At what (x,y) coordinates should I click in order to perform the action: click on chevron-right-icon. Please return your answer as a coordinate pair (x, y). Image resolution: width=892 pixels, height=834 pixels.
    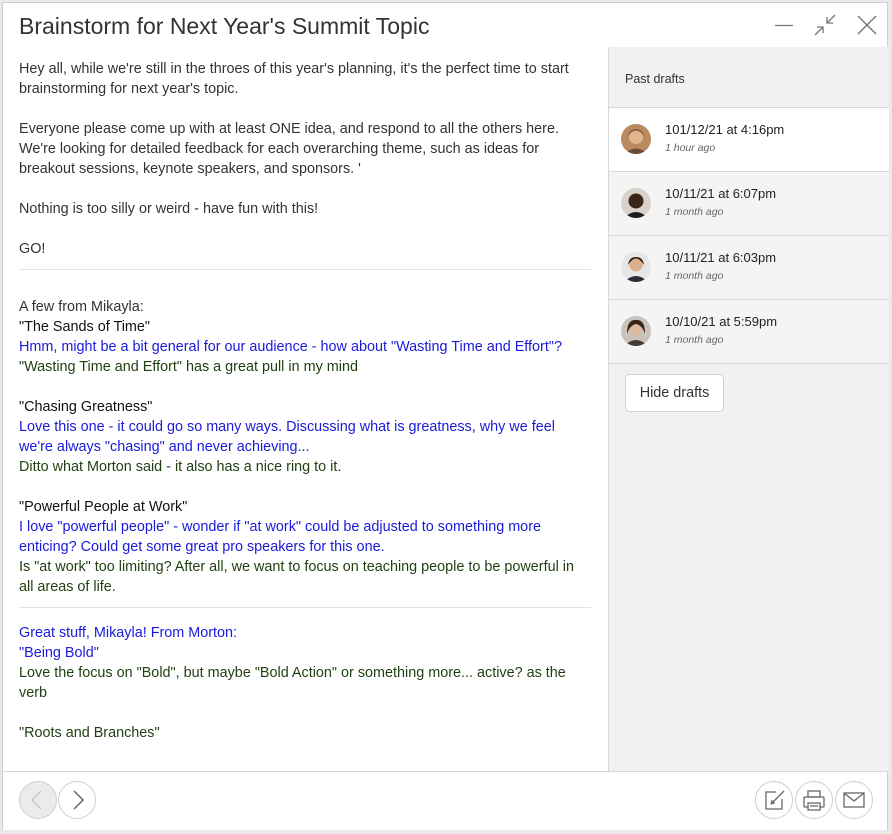
    Looking at the image, I should click on (77, 800).